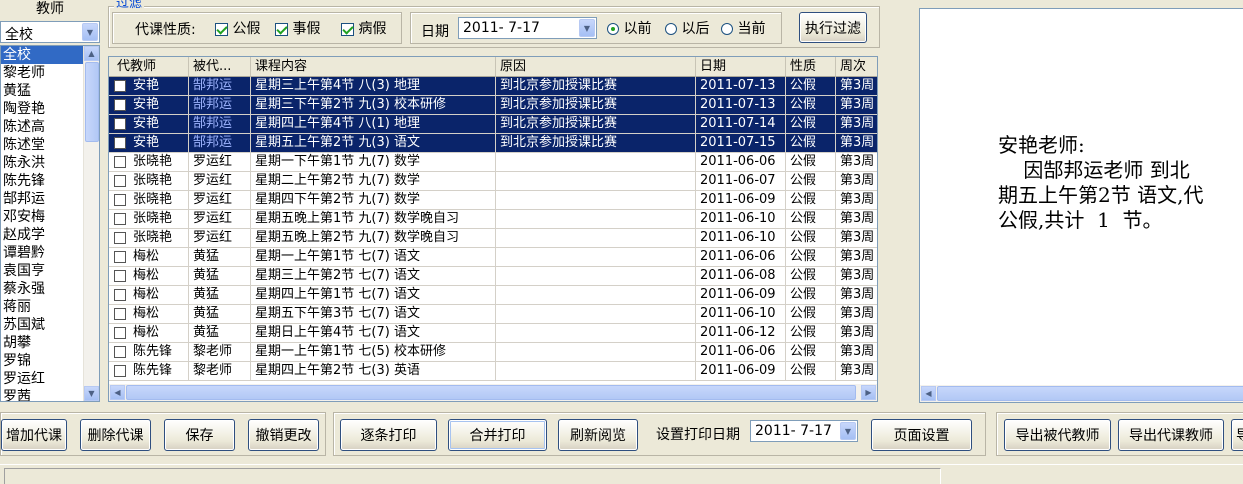  What do you see at coordinates (50, 9) in the screenshot?
I see `teacher-panel-header: 教师` at bounding box center [50, 9].